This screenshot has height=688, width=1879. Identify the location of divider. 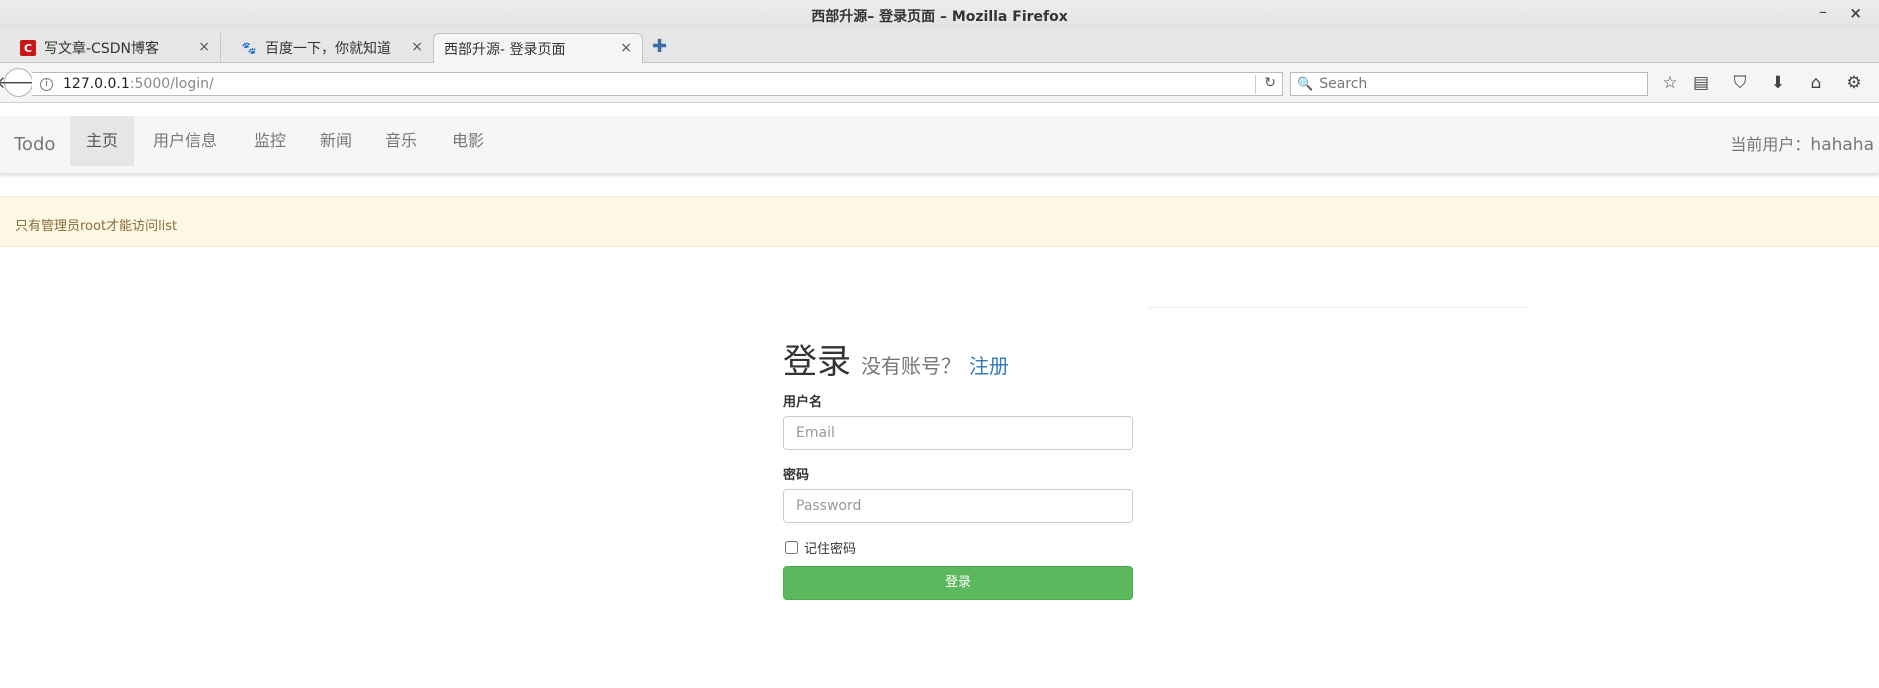
(1338, 307).